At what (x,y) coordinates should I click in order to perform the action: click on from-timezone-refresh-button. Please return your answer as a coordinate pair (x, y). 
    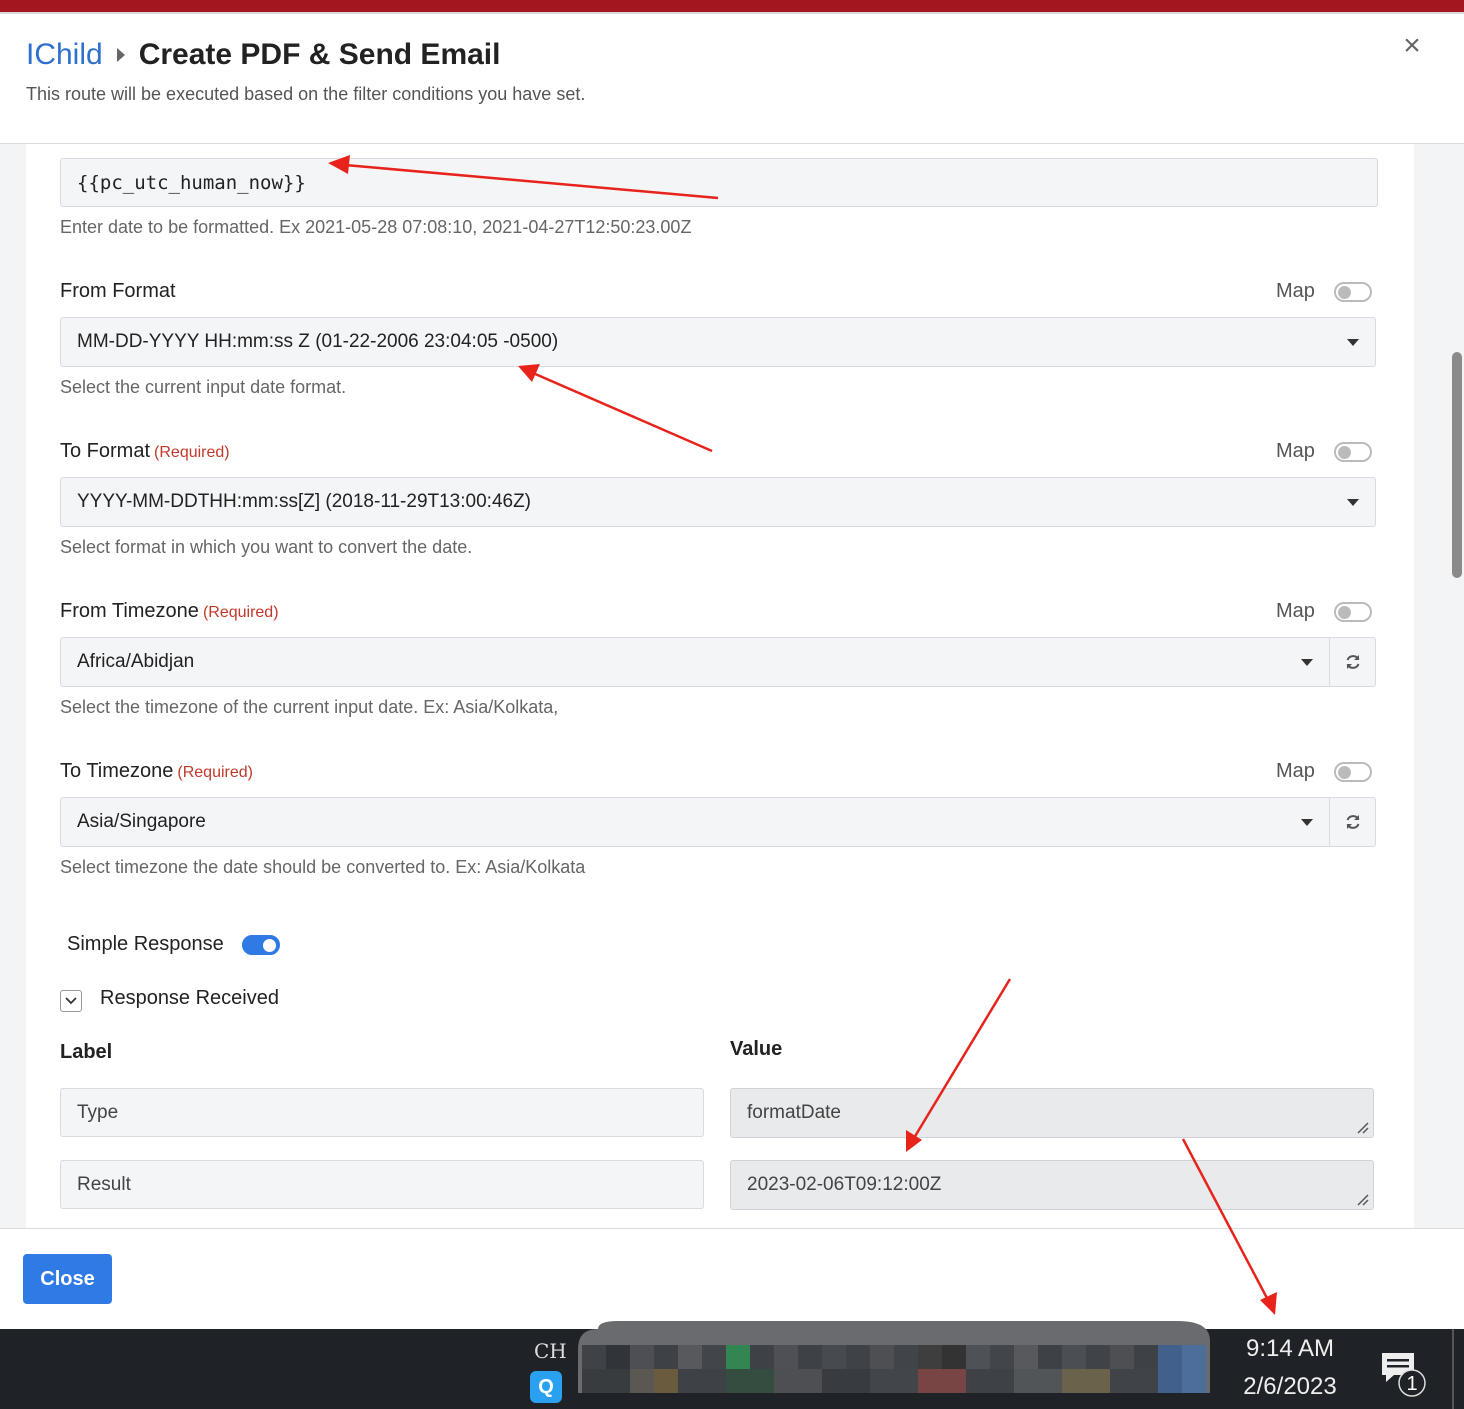
    Looking at the image, I should click on (1352, 662).